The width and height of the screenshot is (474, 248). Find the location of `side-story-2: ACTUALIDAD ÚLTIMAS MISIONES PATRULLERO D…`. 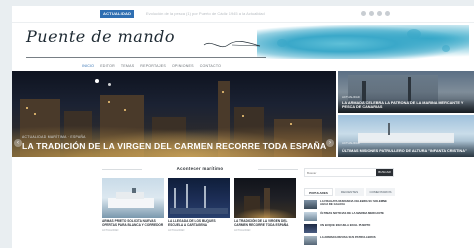

side-story-2: ACTUALIDAD ÚLTIMAS MISIONES PATRULLERO D… is located at coordinates (406, 136).